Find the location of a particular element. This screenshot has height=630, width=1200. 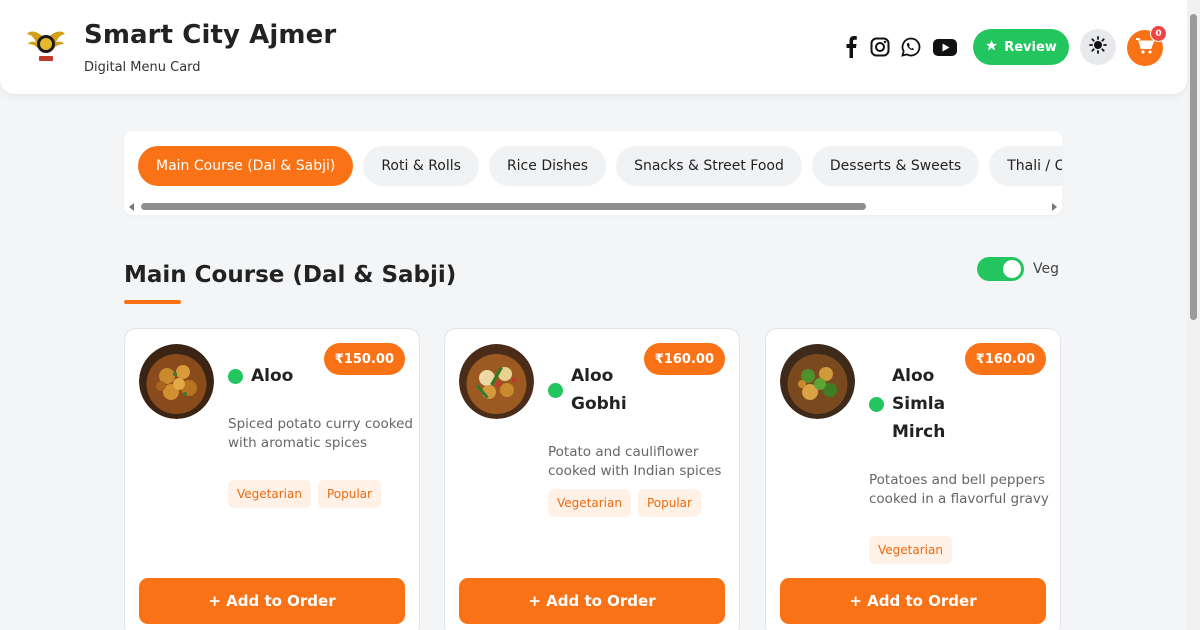

review-label: Review is located at coordinates (1030, 47).